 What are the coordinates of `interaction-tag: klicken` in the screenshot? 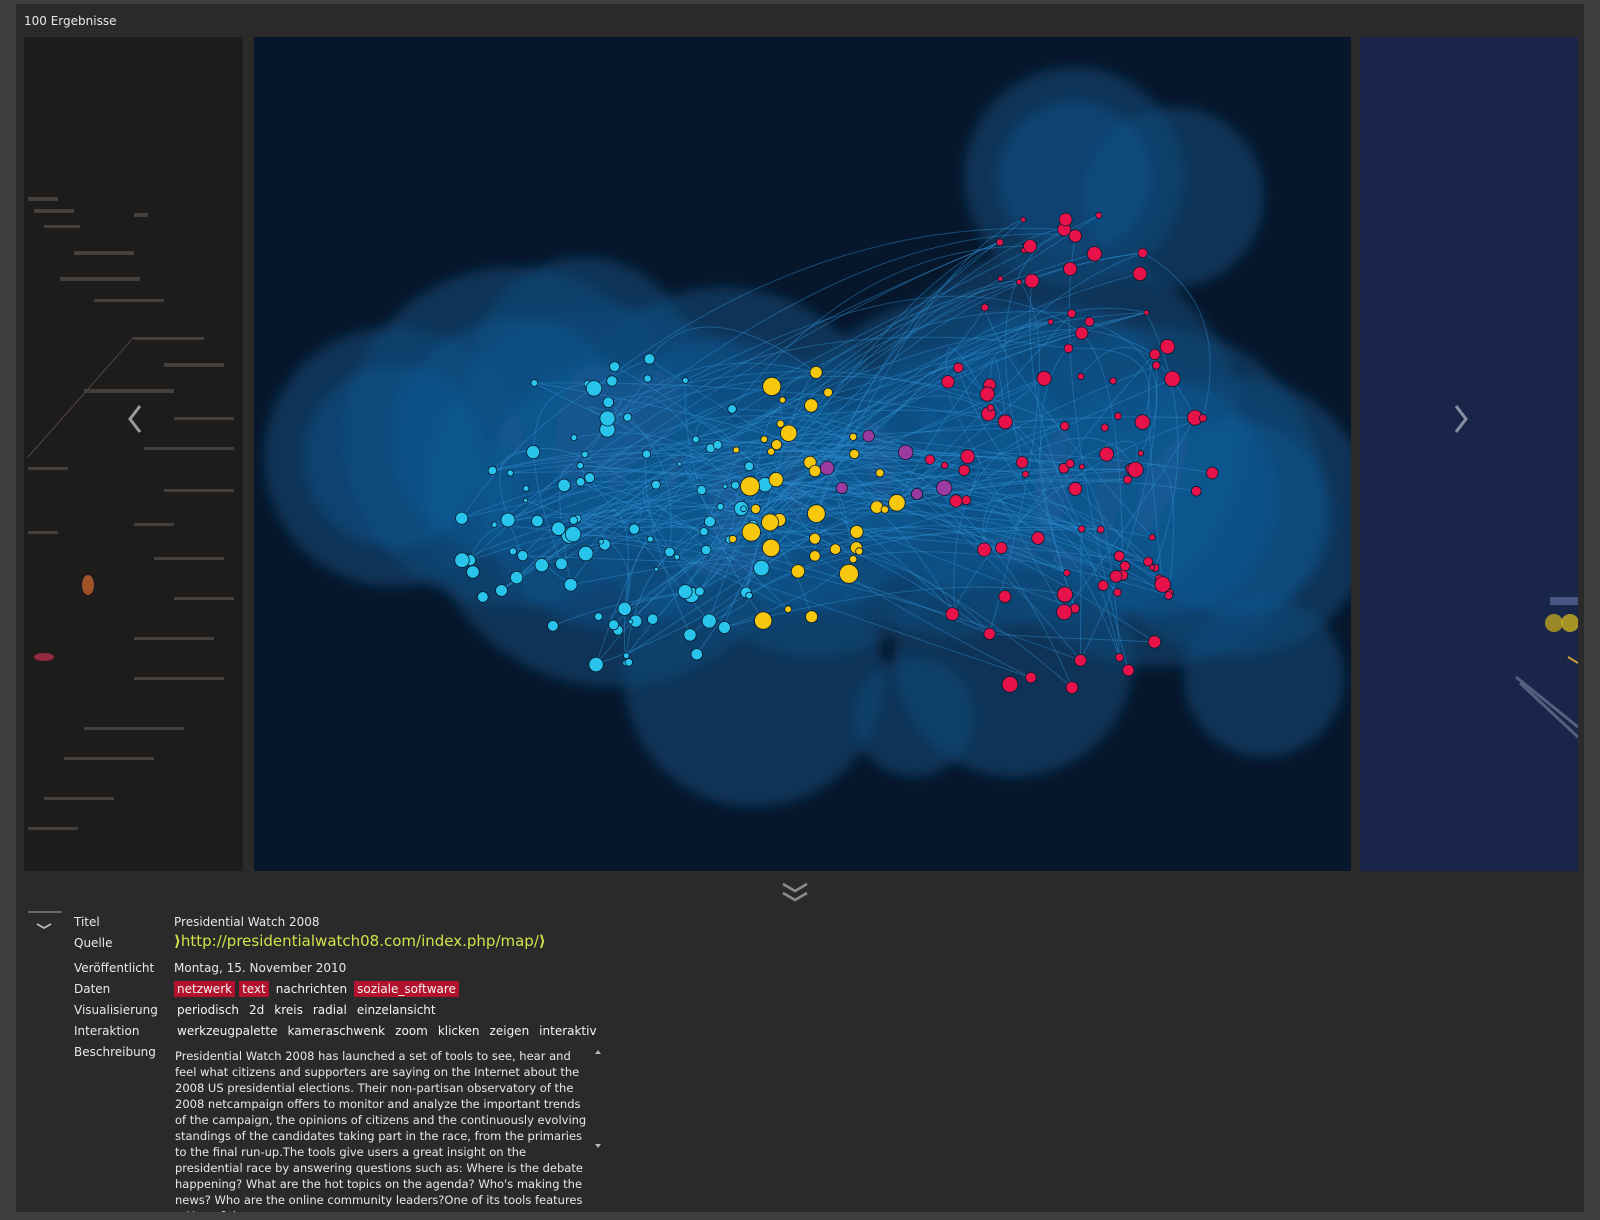 It's located at (459, 1031).